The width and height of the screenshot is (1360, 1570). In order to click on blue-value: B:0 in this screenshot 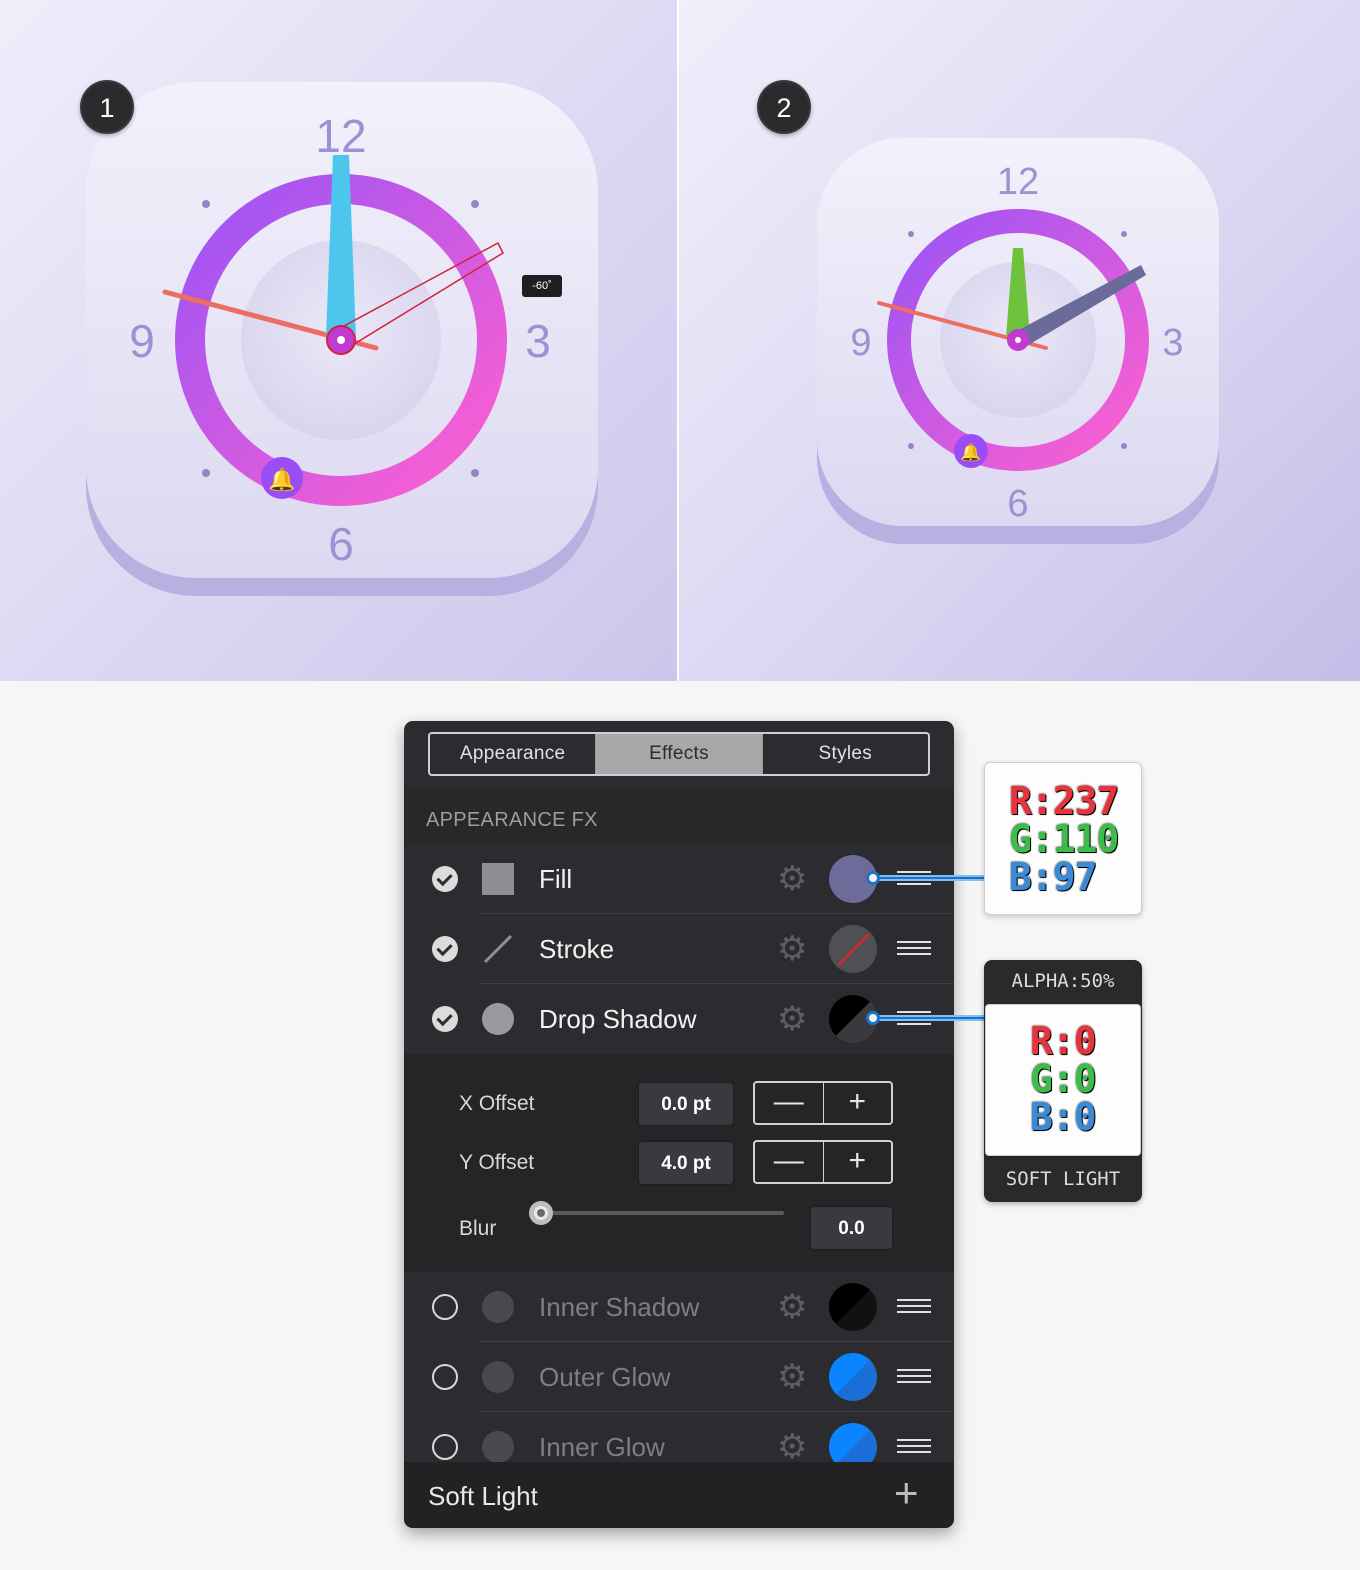, I will do `click(1063, 1117)`.